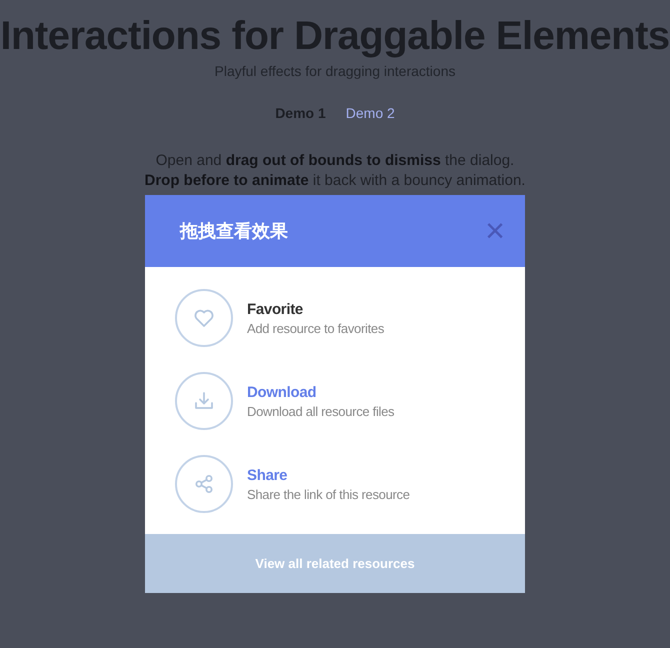  What do you see at coordinates (370, 113) in the screenshot?
I see `demo-link: Demo 2` at bounding box center [370, 113].